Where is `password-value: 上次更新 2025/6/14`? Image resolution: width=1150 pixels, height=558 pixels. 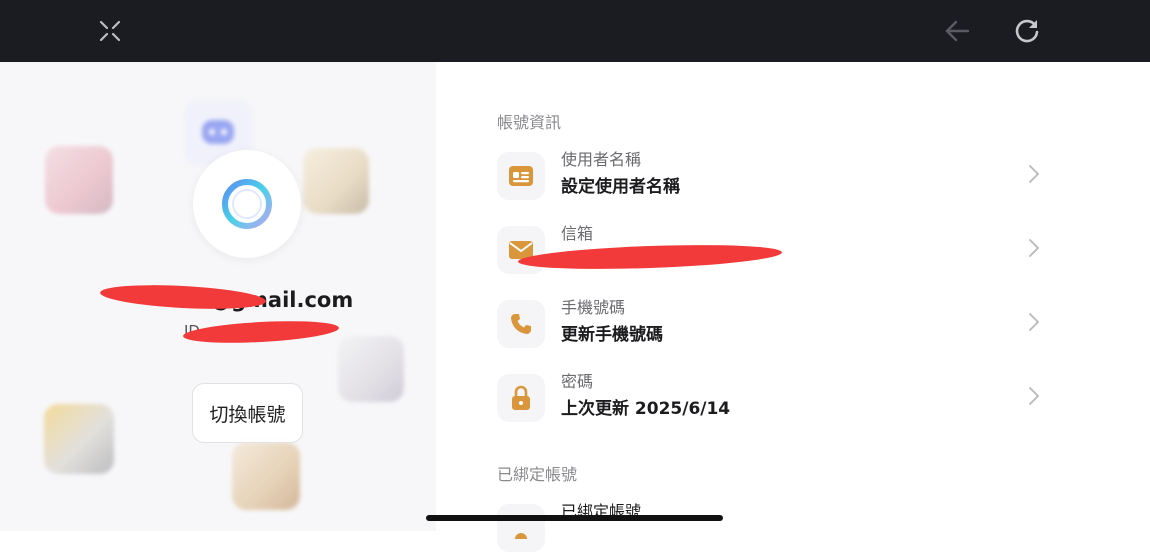
password-value: 上次更新 2025/6/14 is located at coordinates (646, 409).